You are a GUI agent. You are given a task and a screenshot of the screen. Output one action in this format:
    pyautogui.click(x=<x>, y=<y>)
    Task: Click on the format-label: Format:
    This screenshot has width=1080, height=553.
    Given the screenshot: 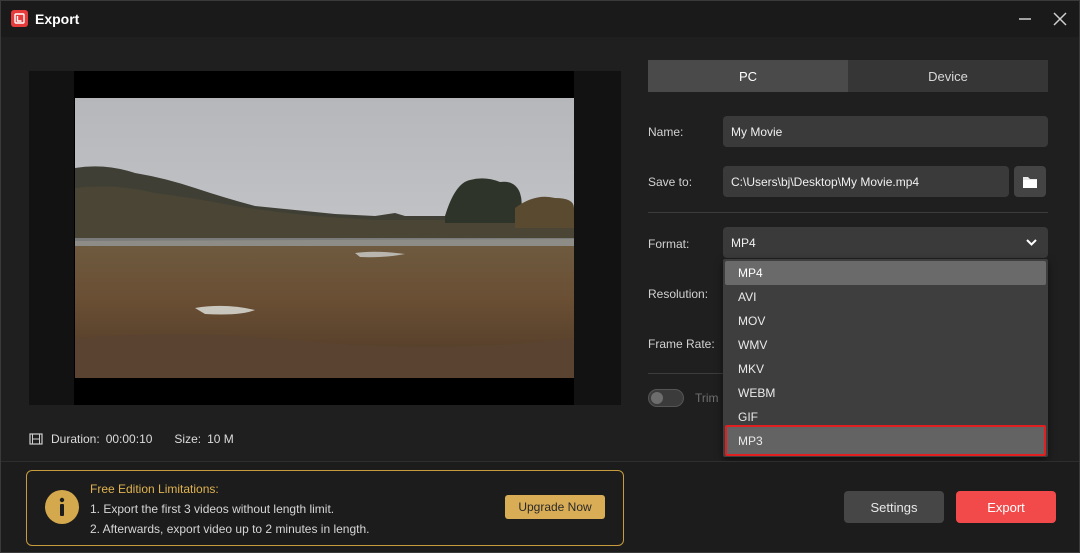 What is the action you would take?
    pyautogui.click(x=669, y=244)
    